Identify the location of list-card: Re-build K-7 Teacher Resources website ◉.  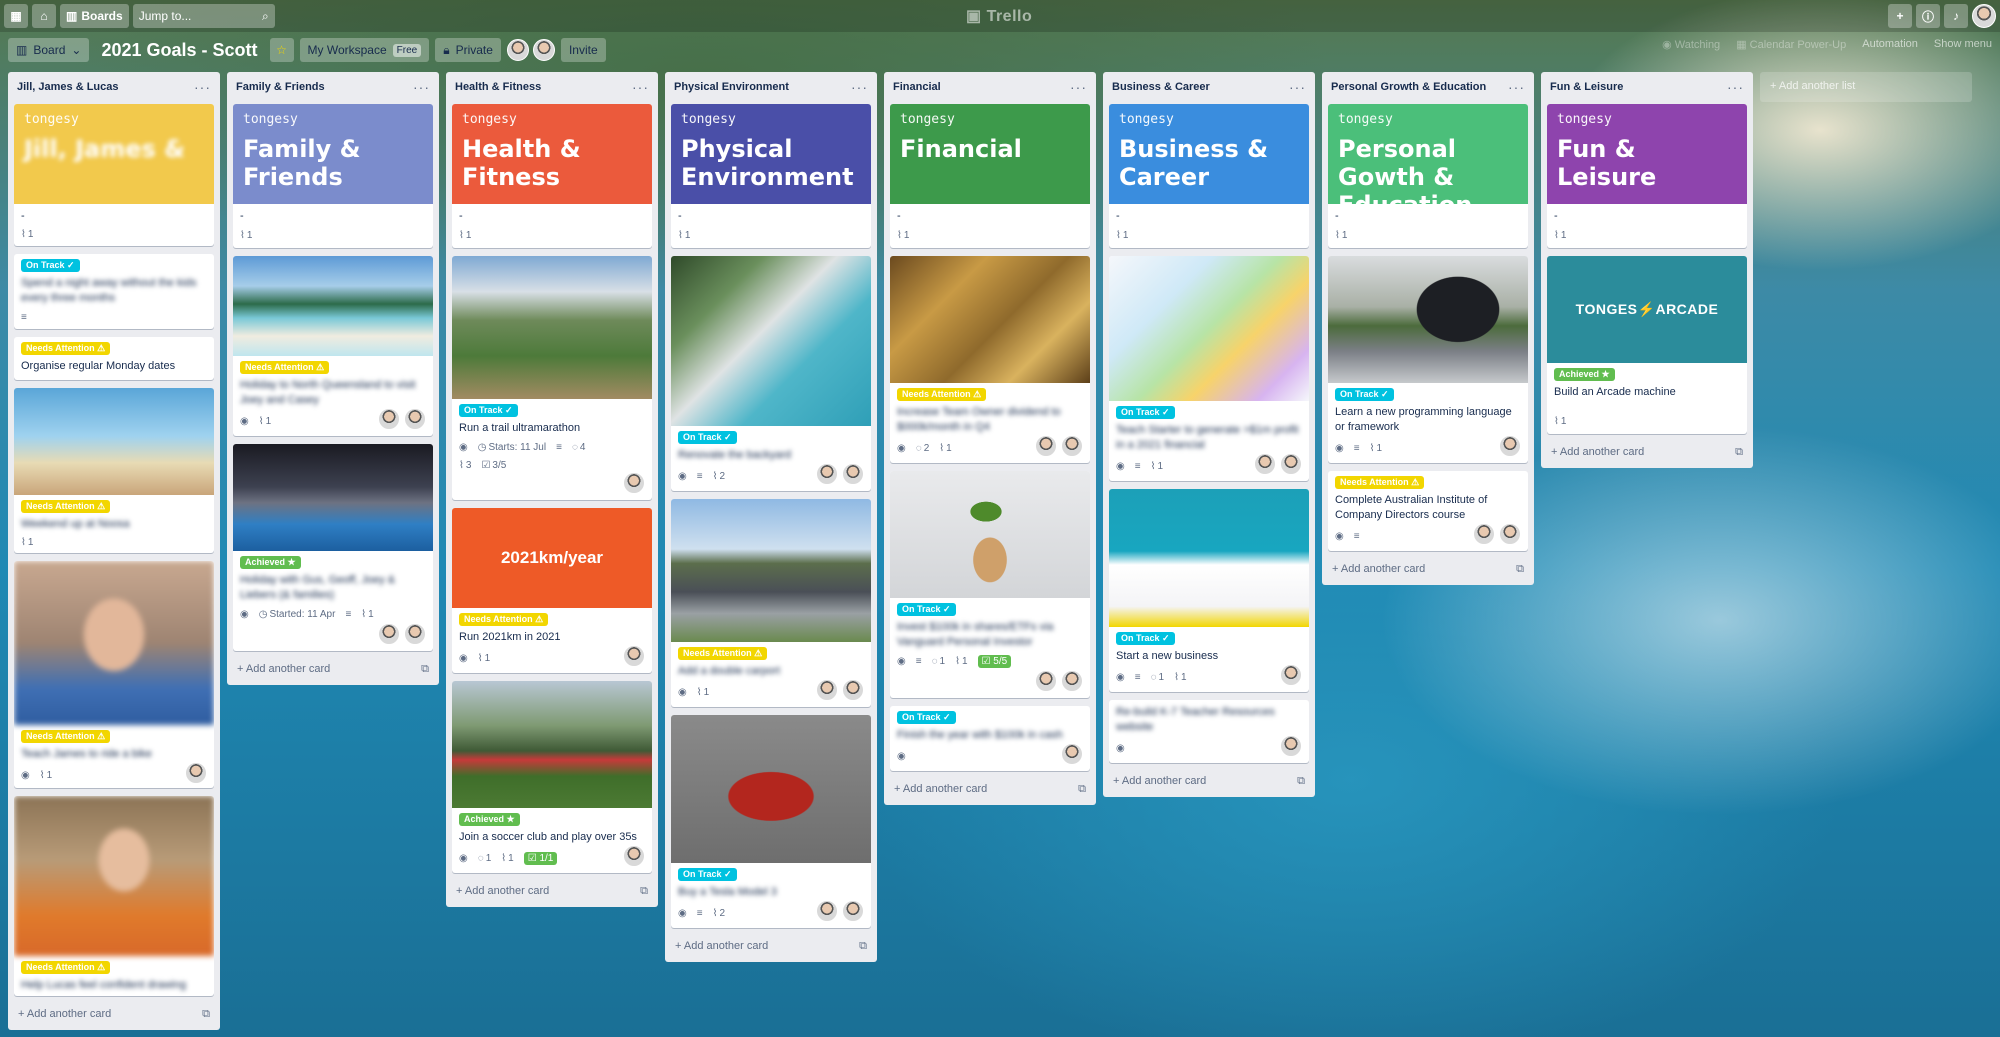
(1209, 731).